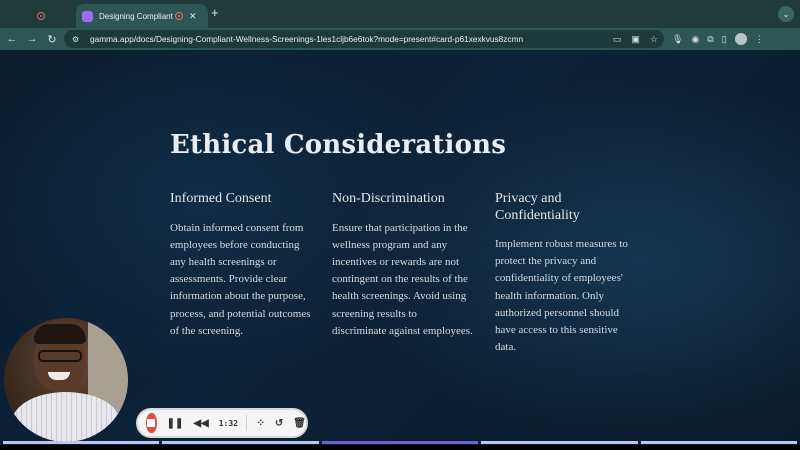 This screenshot has width=800, height=450. Describe the element at coordinates (60, 334) in the screenshot. I see `webcam-person-hair` at that location.